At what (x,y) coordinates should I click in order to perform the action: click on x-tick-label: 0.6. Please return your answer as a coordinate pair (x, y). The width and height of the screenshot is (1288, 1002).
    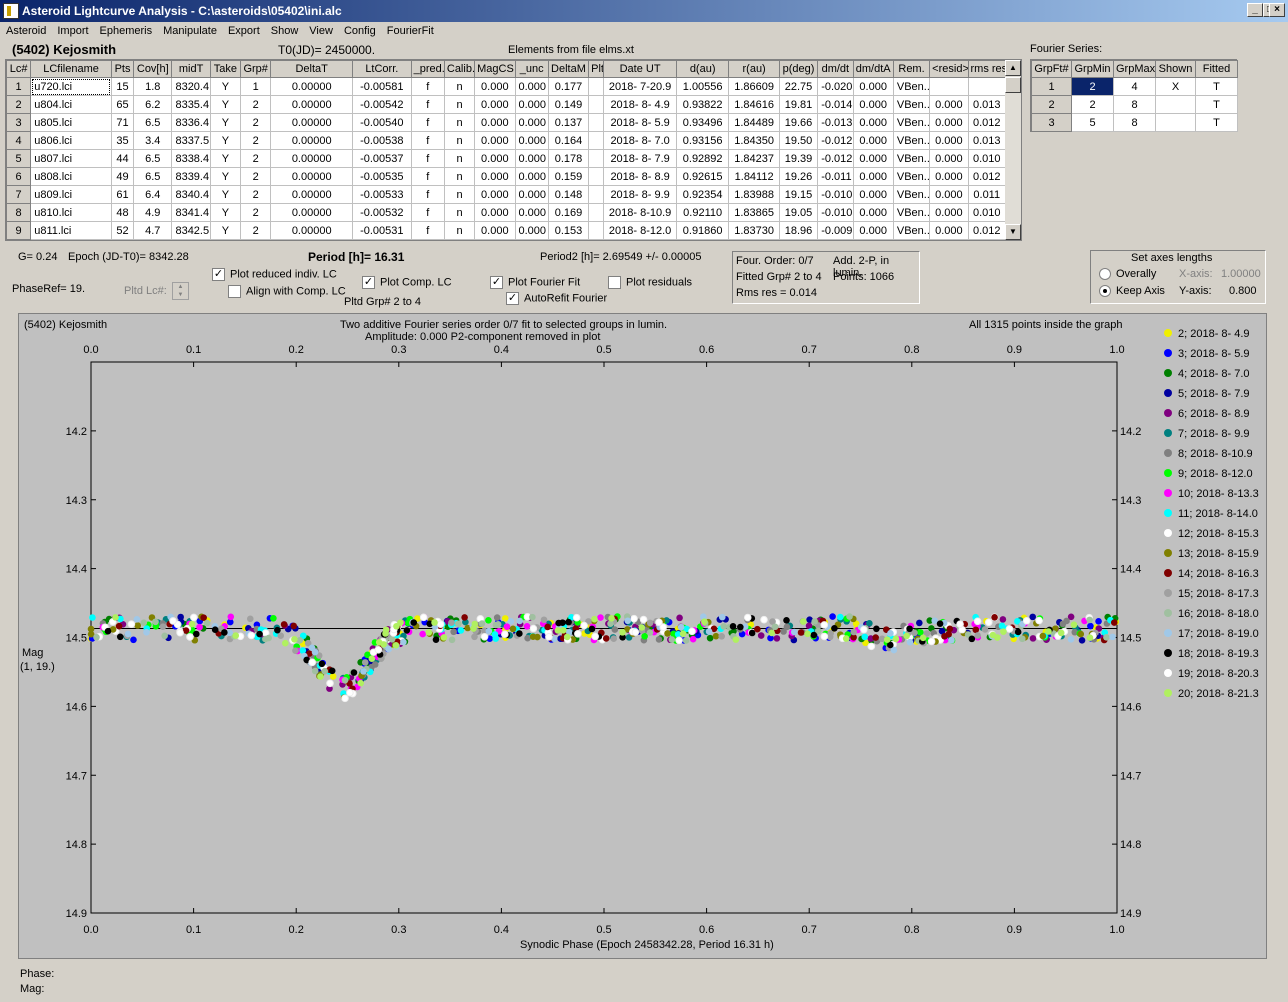
    Looking at the image, I should click on (706, 930).